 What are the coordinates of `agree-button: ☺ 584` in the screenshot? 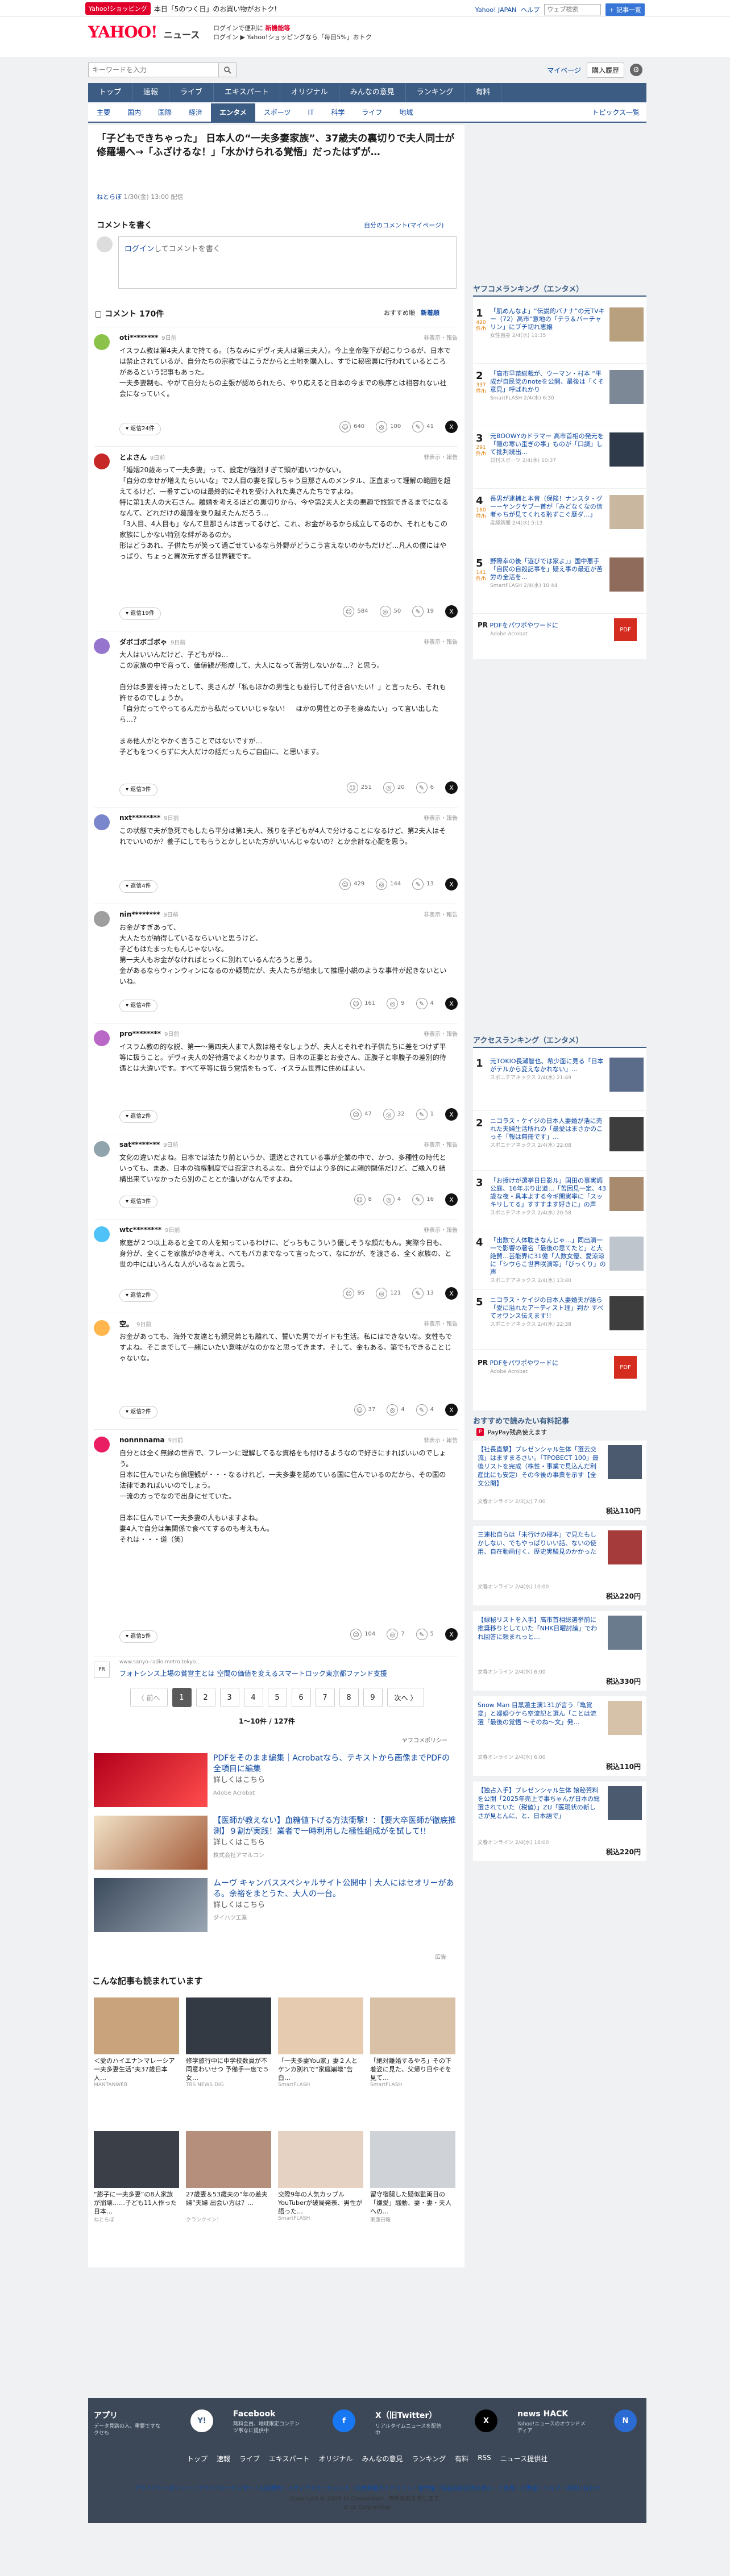 It's located at (355, 611).